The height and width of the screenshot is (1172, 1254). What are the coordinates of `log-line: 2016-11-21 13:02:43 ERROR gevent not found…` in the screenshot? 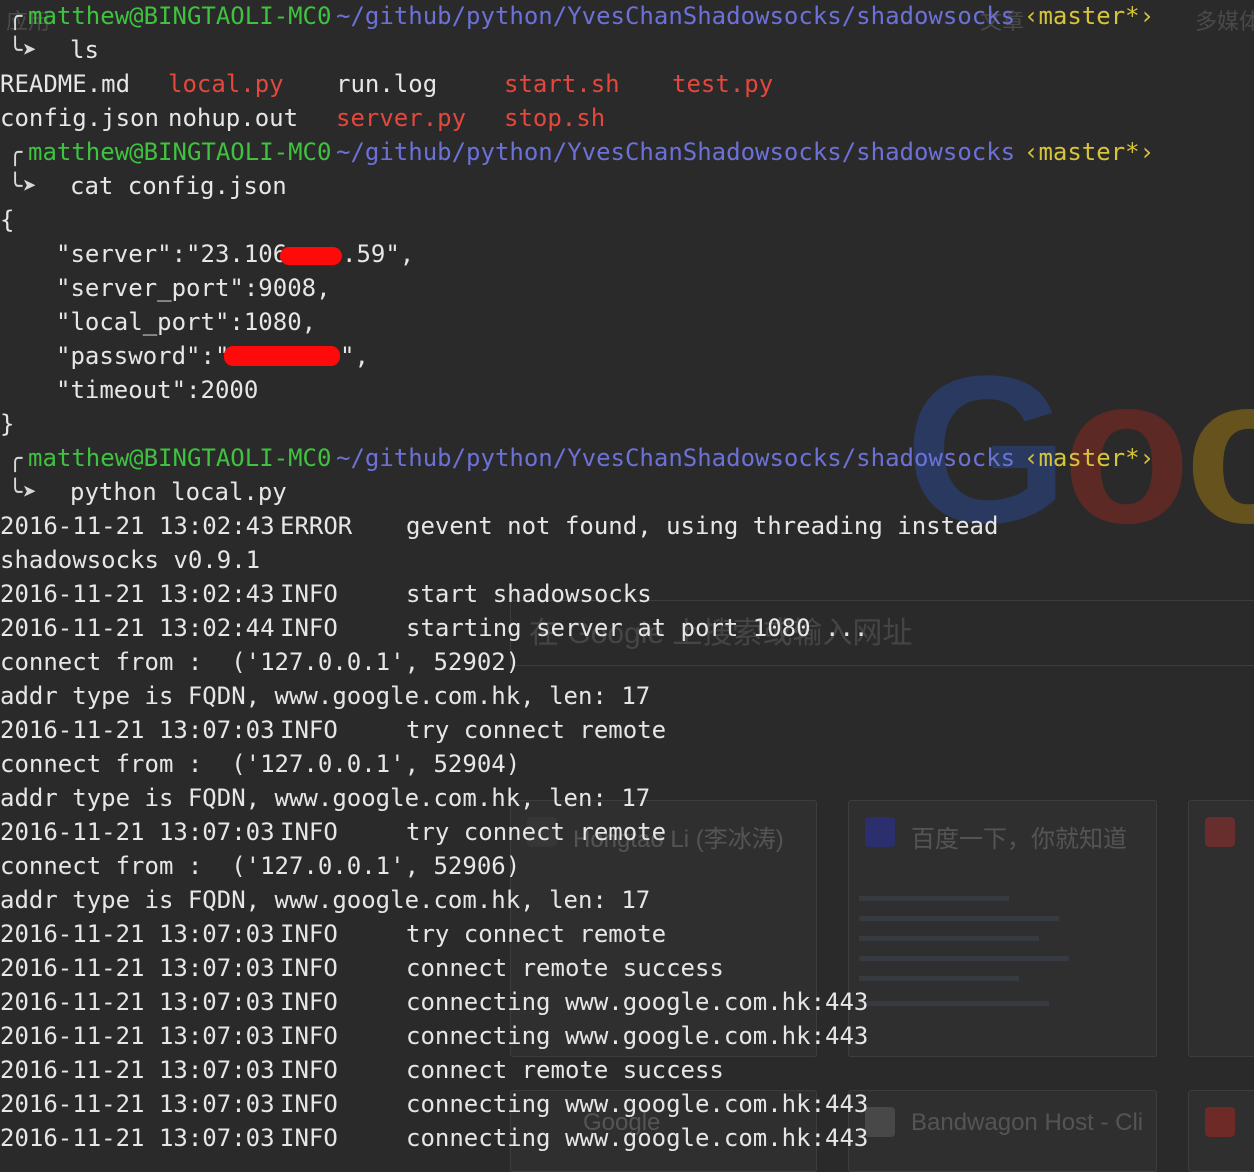 It's located at (627, 526).